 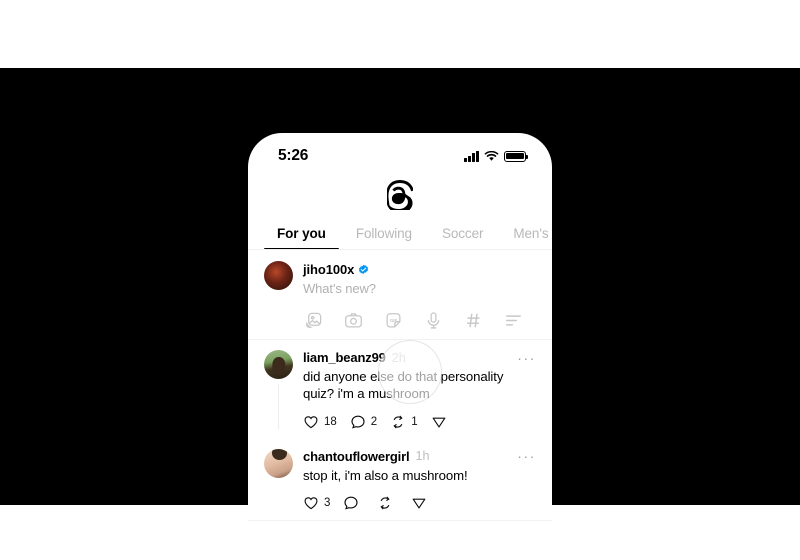 I want to click on hashtag-icon, so click(x=473, y=320).